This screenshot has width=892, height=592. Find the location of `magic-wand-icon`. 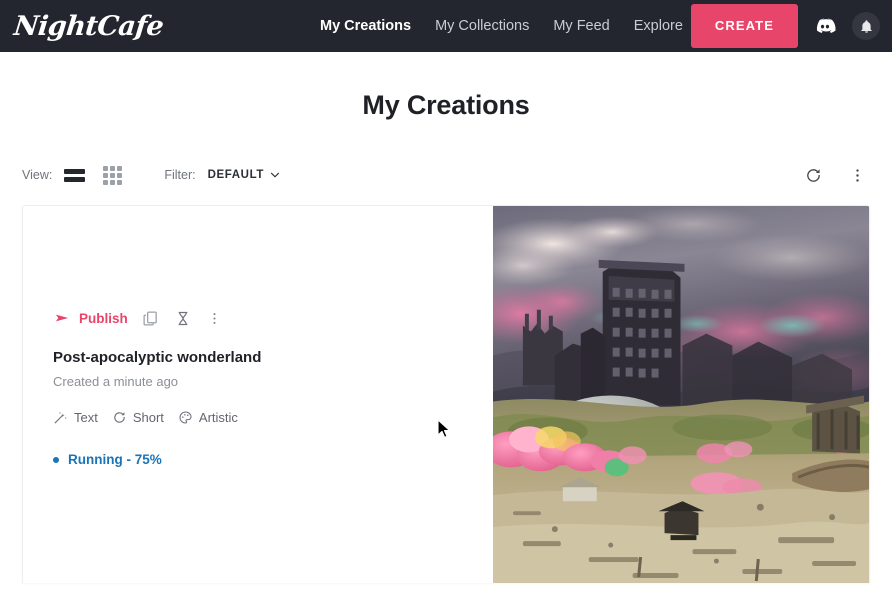

magic-wand-icon is located at coordinates (60, 417).